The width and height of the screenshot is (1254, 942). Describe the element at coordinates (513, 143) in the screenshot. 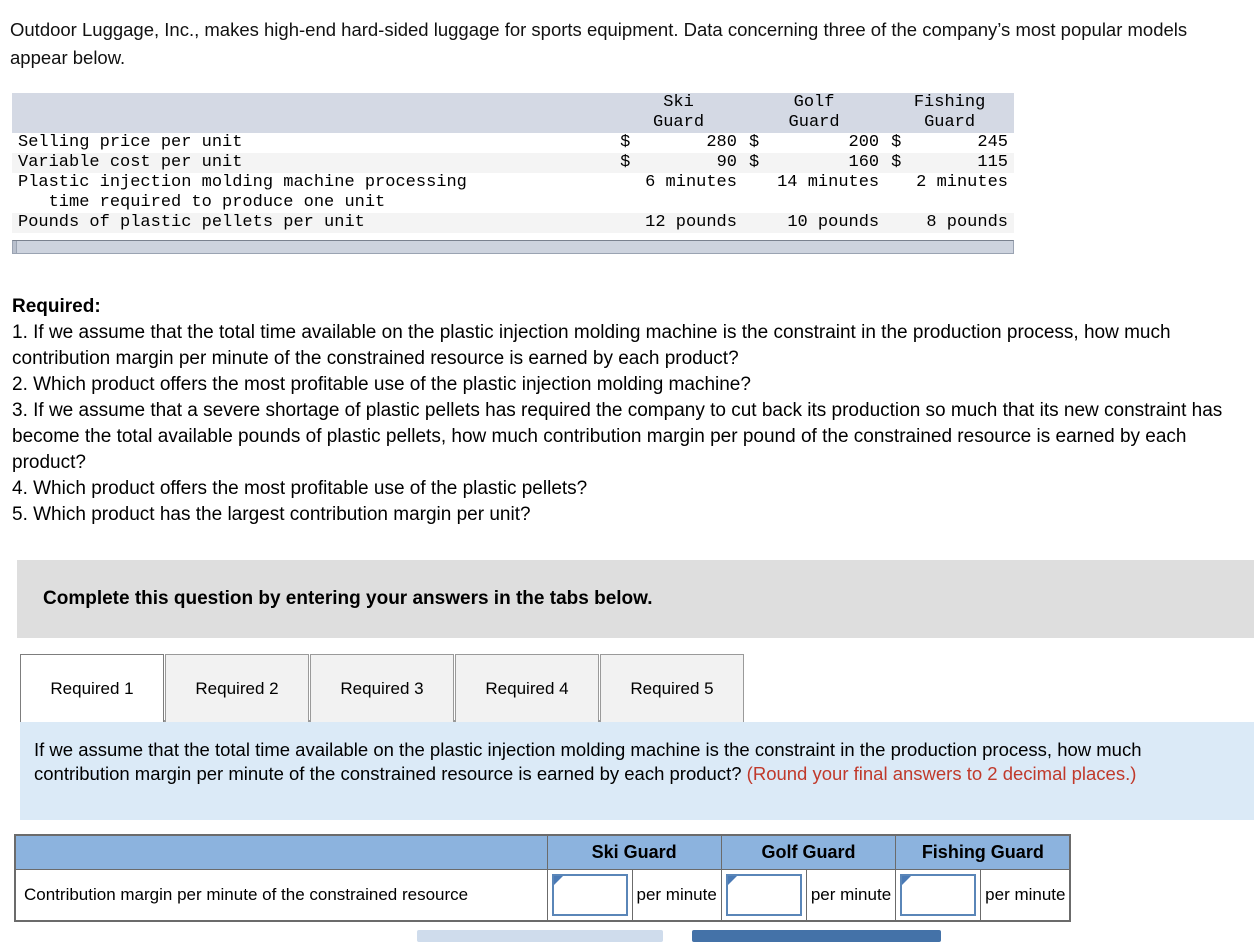

I see `table-row: Selling price per unit $ 280 $ 200 $ 245` at that location.